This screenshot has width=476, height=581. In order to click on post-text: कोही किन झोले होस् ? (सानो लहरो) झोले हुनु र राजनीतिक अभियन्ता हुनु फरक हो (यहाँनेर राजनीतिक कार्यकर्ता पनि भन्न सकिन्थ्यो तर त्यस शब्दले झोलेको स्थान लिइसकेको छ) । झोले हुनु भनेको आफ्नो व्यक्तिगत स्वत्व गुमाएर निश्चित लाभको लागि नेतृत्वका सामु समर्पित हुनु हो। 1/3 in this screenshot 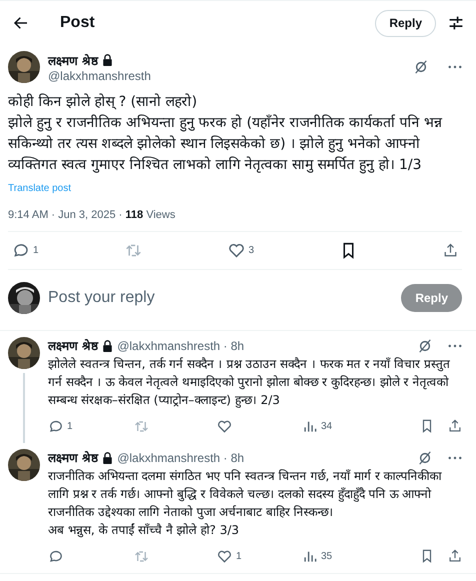, I will do `click(226, 134)`.